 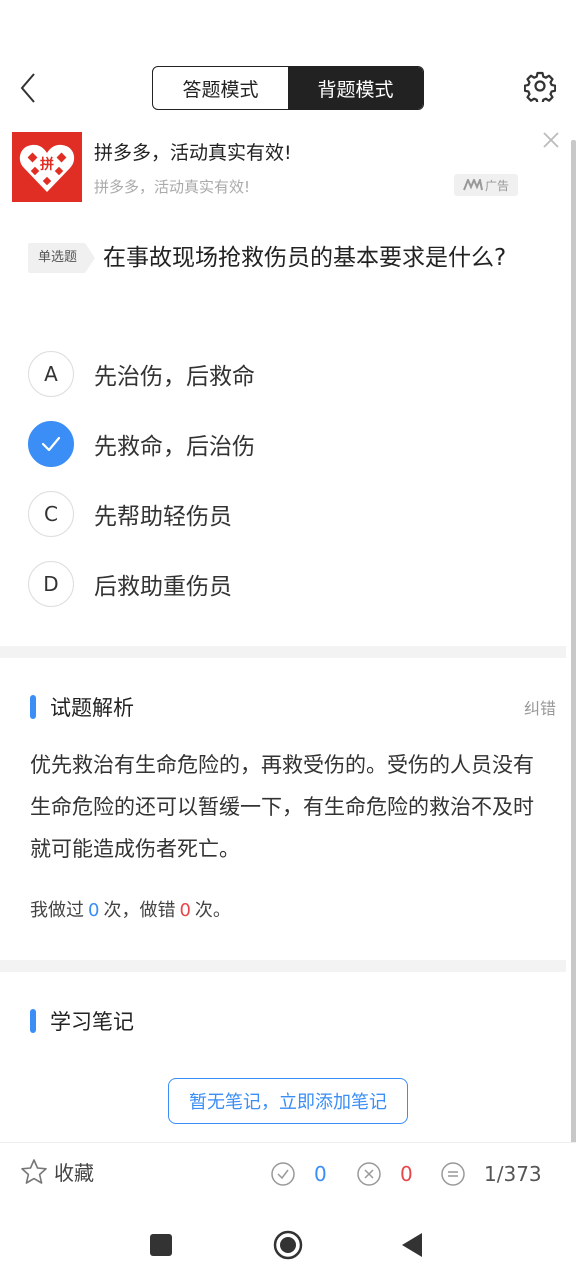 I want to click on settings-button, so click(x=540, y=87).